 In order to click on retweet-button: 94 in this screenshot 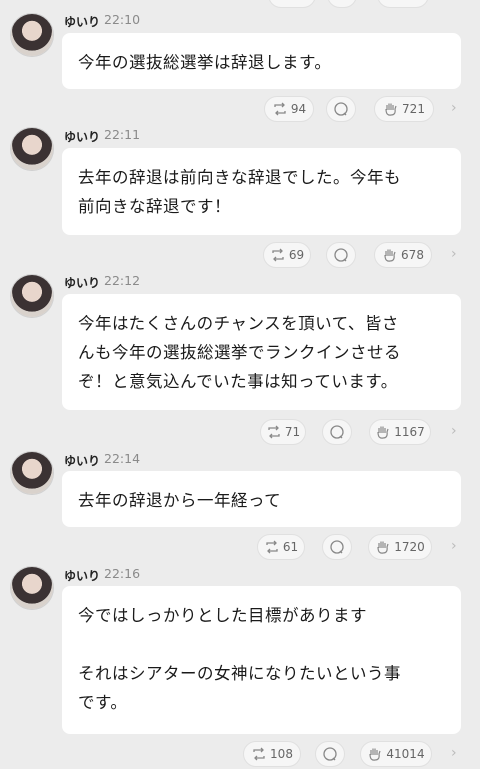, I will do `click(289, 109)`.